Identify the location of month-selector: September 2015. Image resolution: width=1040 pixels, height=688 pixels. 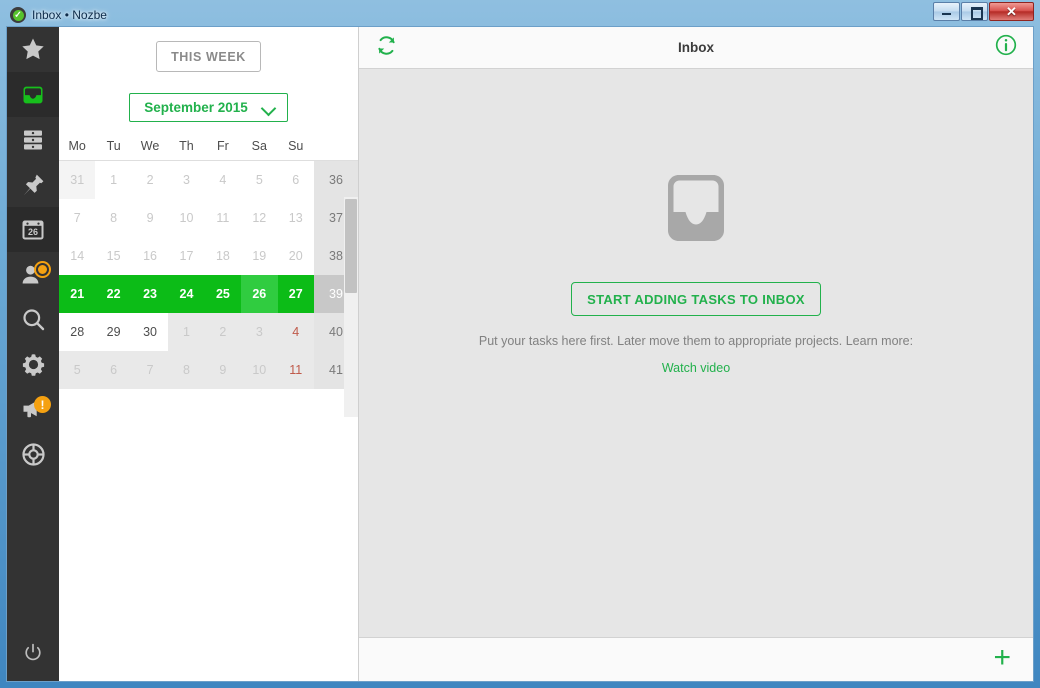
(208, 107).